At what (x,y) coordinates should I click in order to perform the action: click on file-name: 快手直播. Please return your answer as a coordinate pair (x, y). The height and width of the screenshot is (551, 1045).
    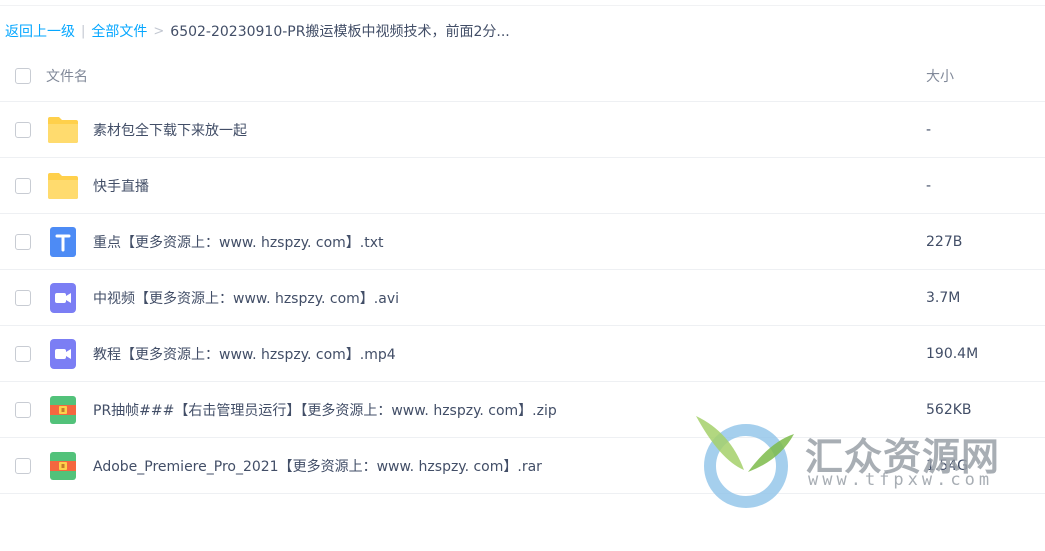
    Looking at the image, I should click on (121, 186).